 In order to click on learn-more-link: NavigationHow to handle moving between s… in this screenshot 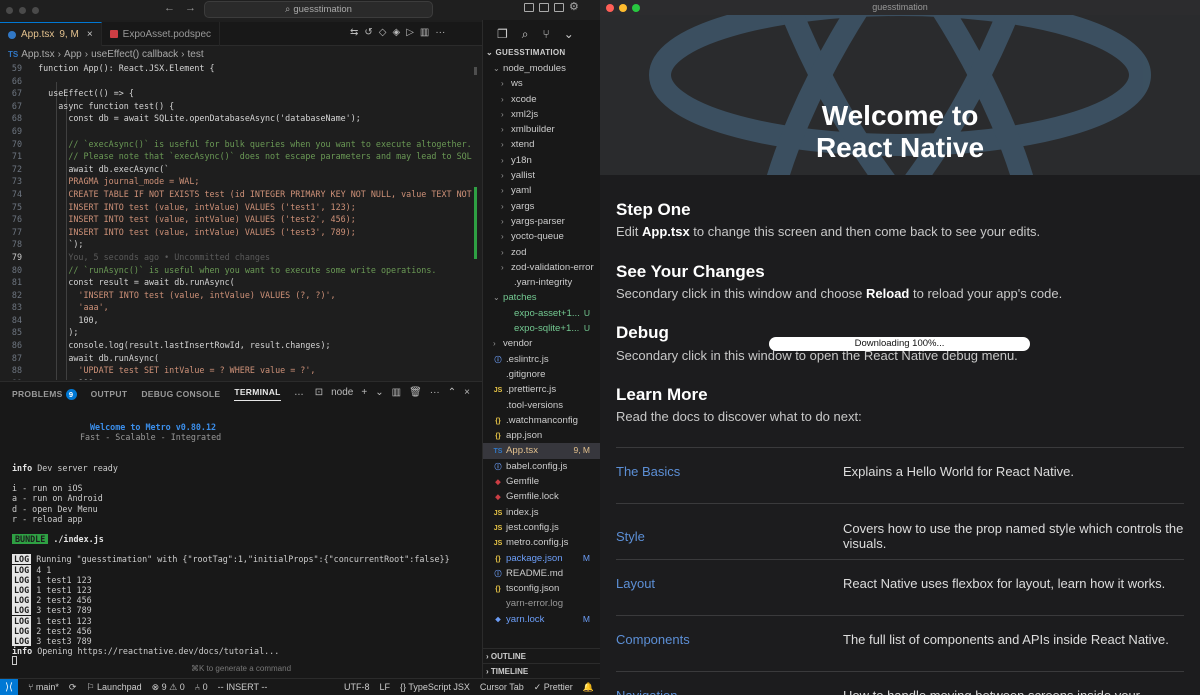, I will do `click(900, 683)`.